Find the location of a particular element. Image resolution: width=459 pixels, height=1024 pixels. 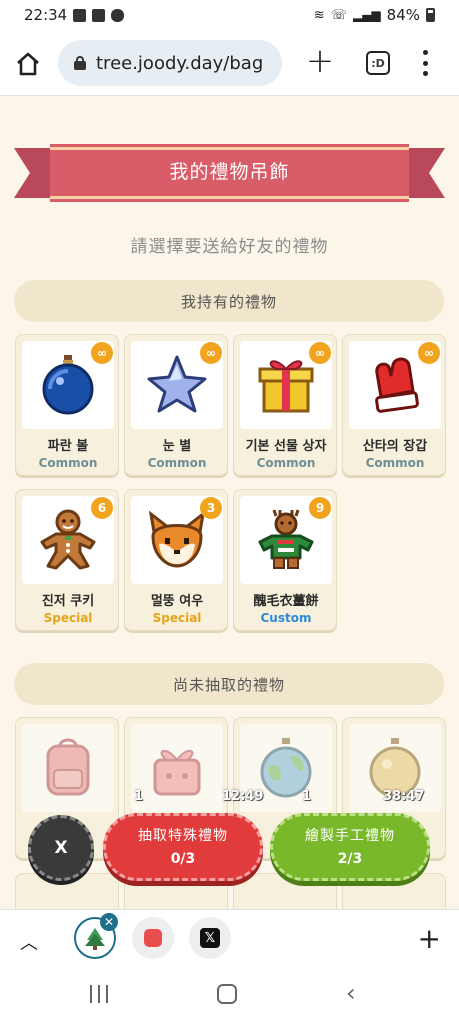

page-title: 我的禮物吊飾 is located at coordinates (229, 172).